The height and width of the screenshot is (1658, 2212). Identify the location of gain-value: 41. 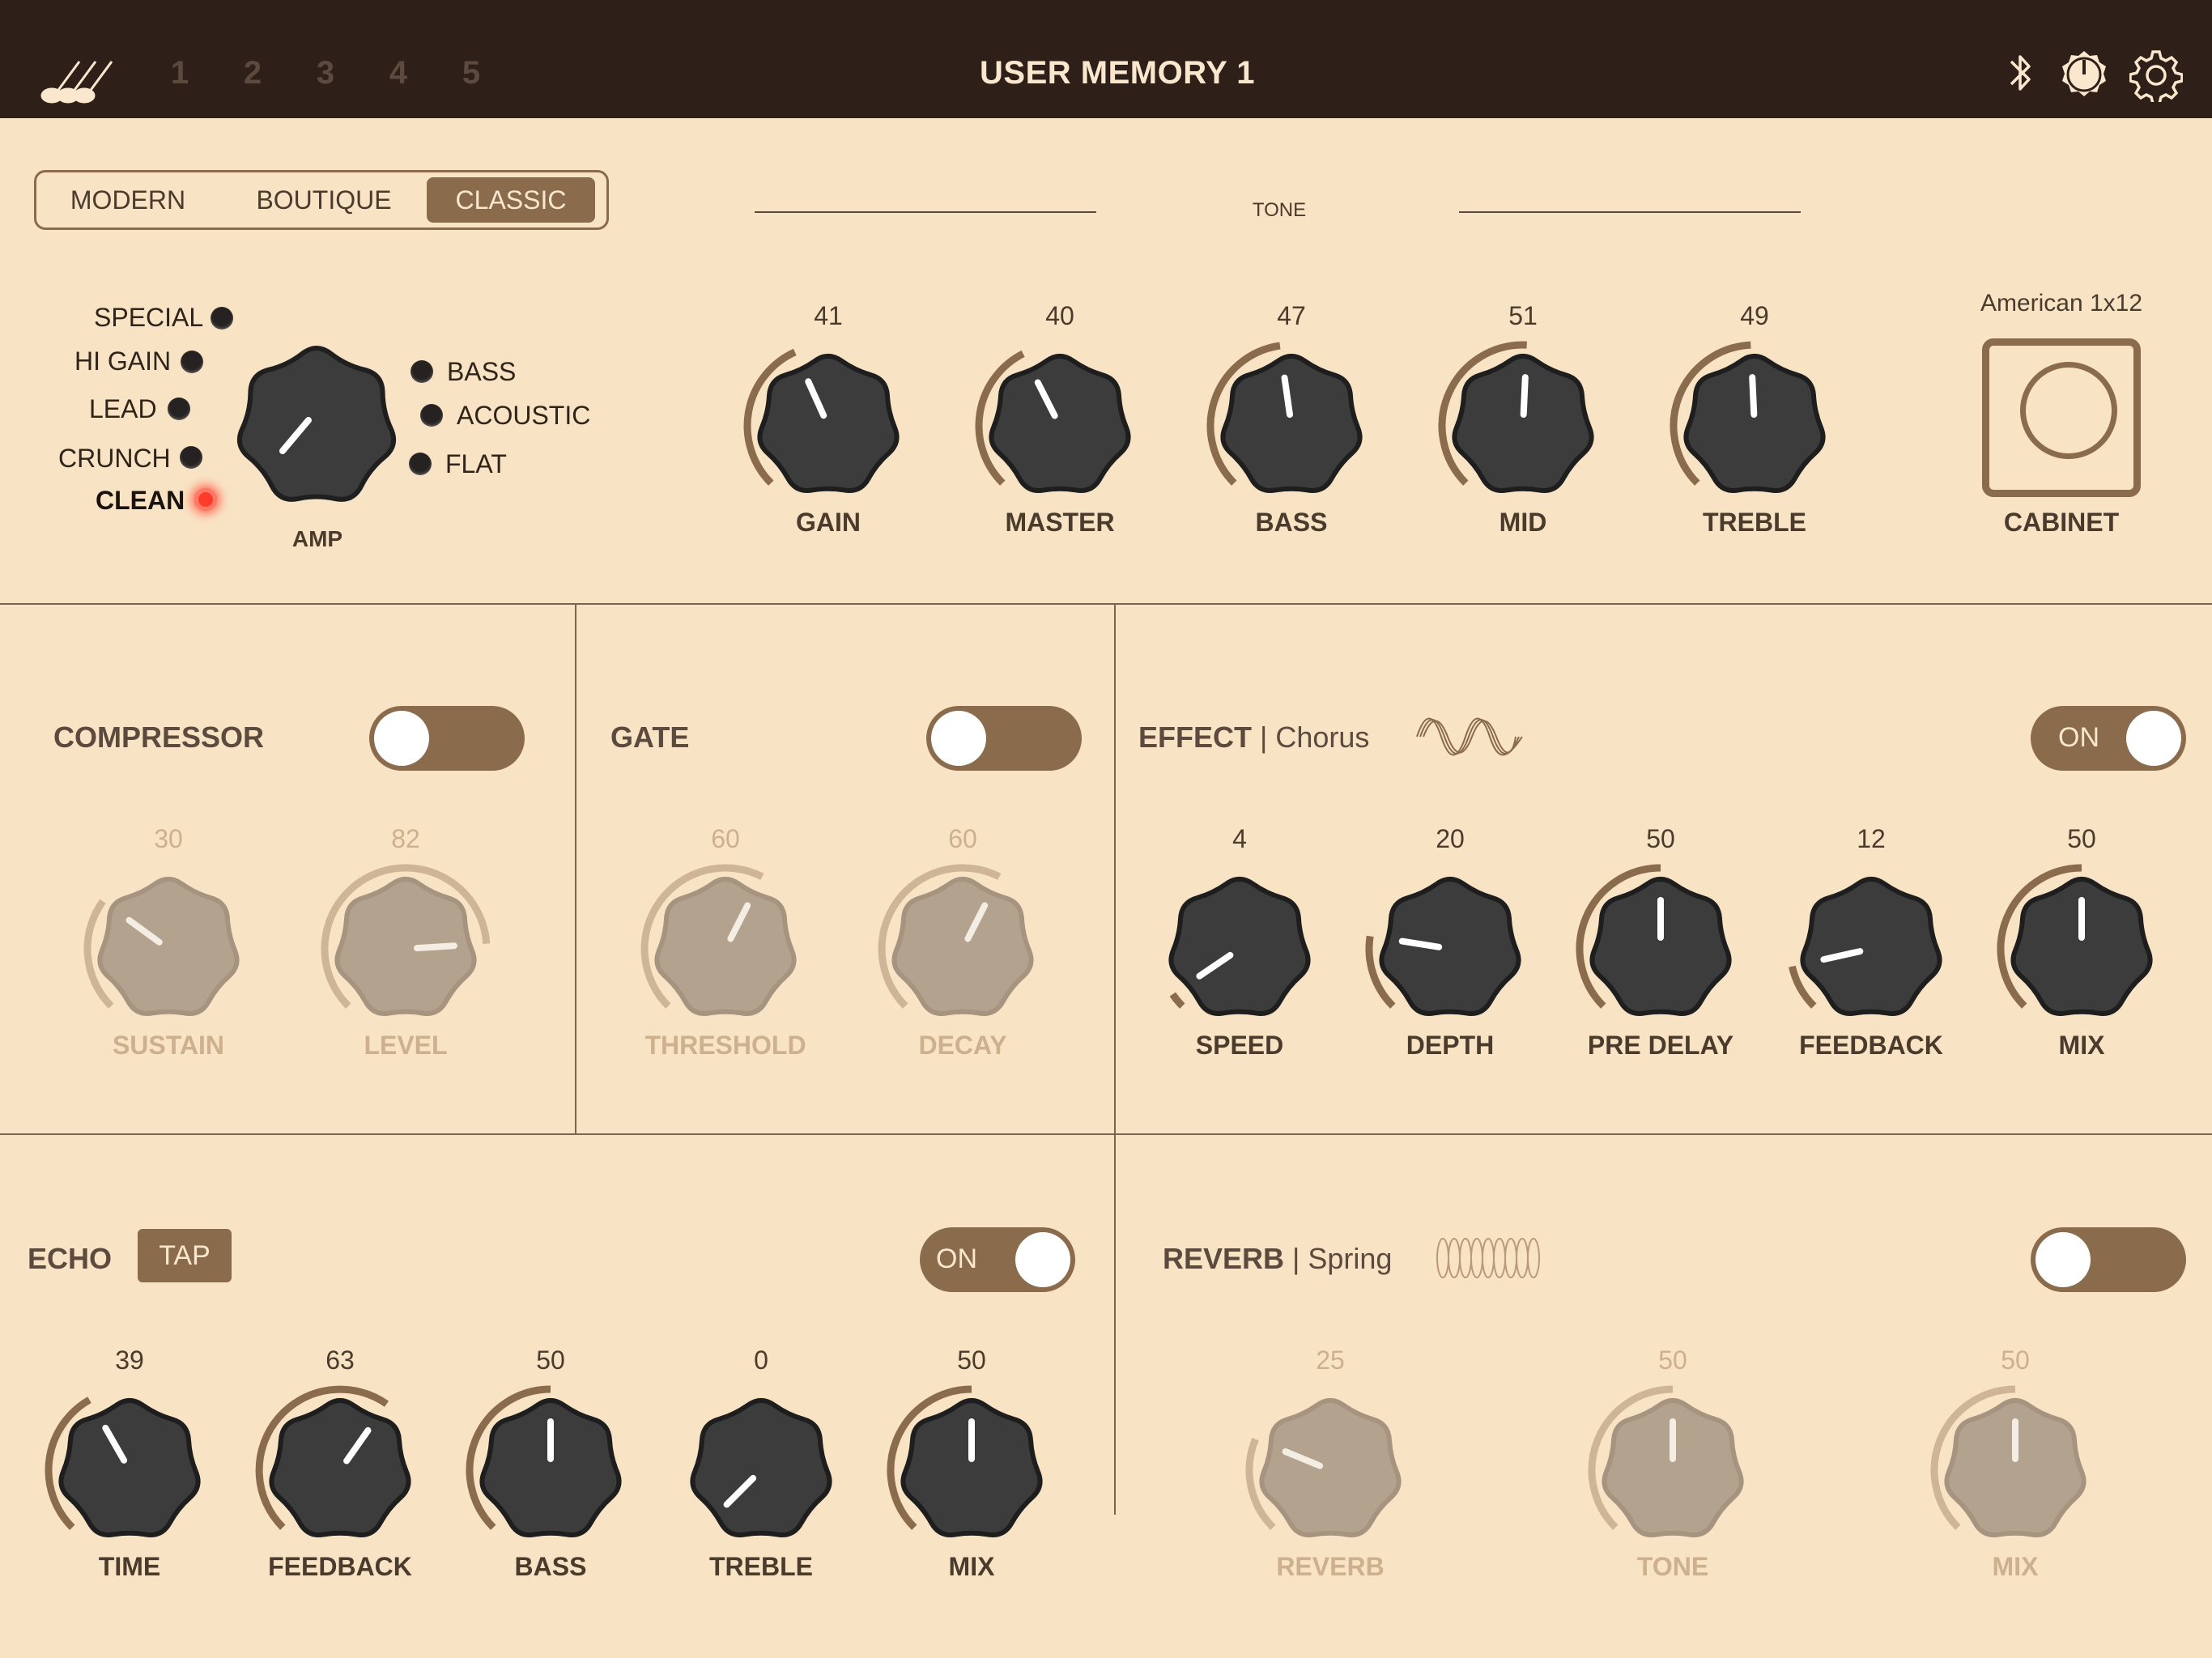
(829, 315).